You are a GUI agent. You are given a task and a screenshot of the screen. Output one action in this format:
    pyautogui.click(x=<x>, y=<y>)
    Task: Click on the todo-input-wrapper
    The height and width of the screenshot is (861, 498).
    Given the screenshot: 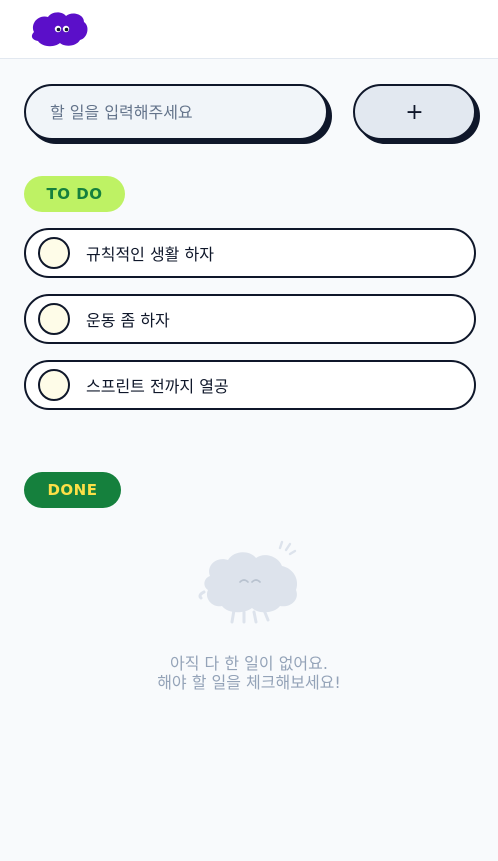 What is the action you would take?
    pyautogui.click(x=178, y=114)
    